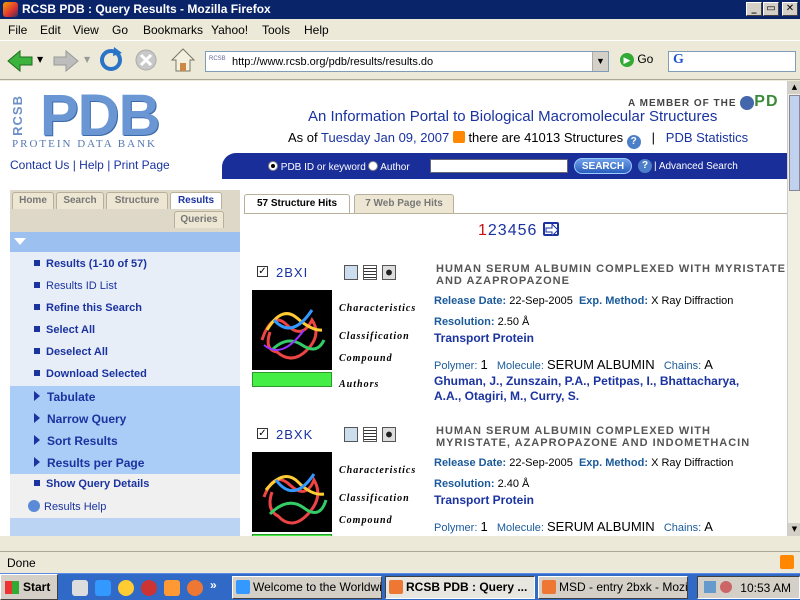 Image resolution: width=800 pixels, height=600 pixels. What do you see at coordinates (696, 166) in the screenshot?
I see `advanced-search-link: | Advanced Search` at bounding box center [696, 166].